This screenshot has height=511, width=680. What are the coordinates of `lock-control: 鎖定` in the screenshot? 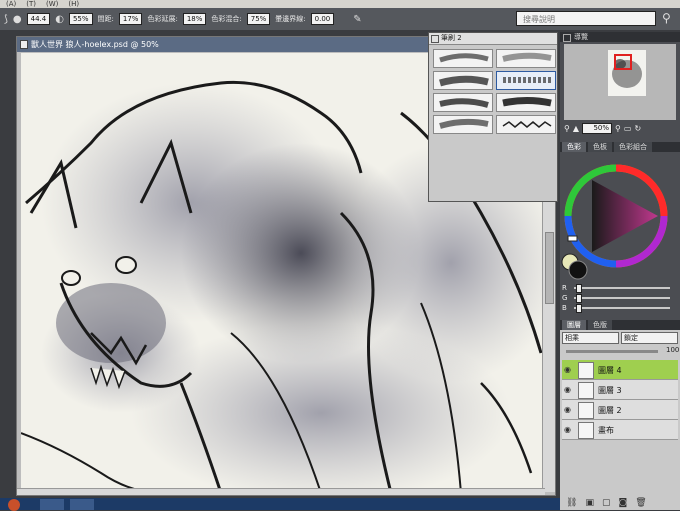 It's located at (649, 338).